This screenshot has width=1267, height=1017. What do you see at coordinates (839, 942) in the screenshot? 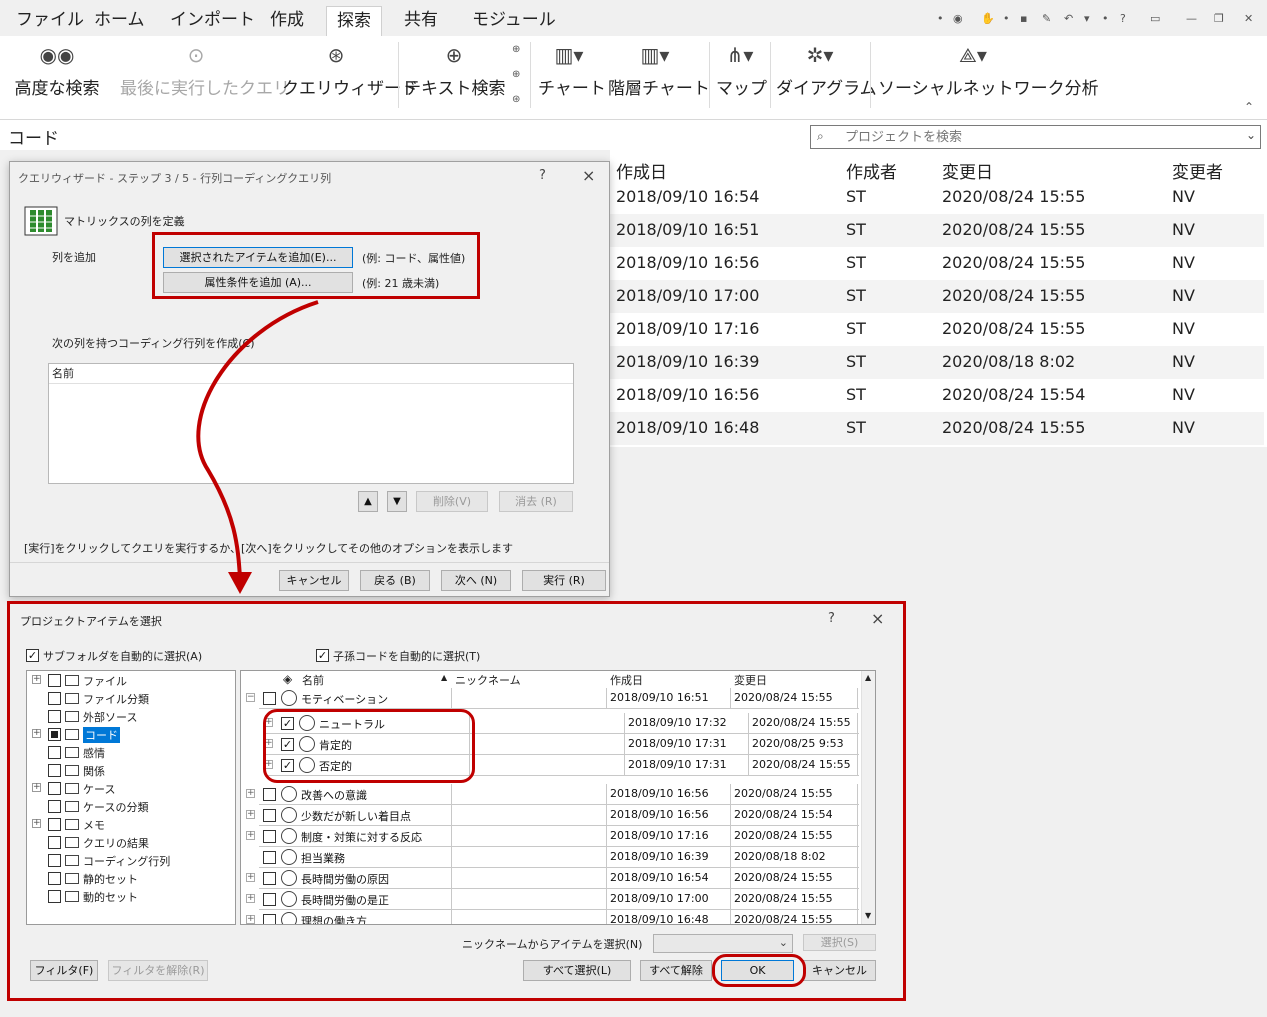
I see `select-button: 選択(S)` at bounding box center [839, 942].